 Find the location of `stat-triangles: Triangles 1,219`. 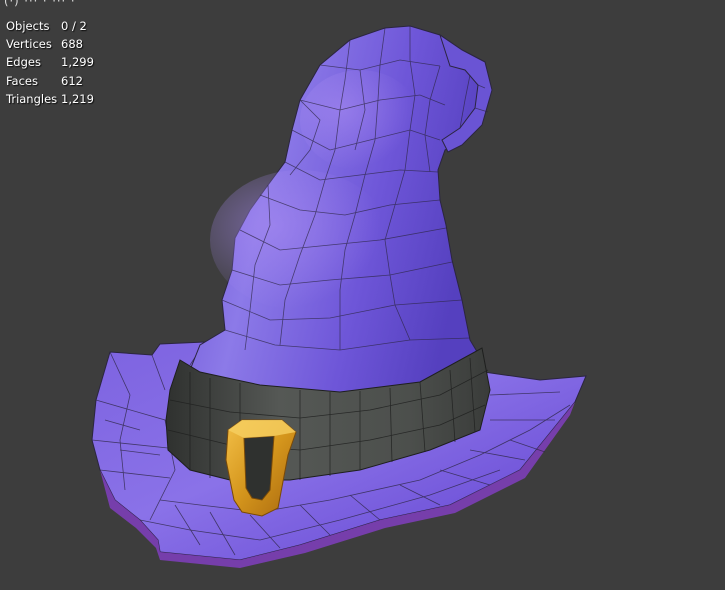

stat-triangles: Triangles 1,219 is located at coordinates (50, 99).